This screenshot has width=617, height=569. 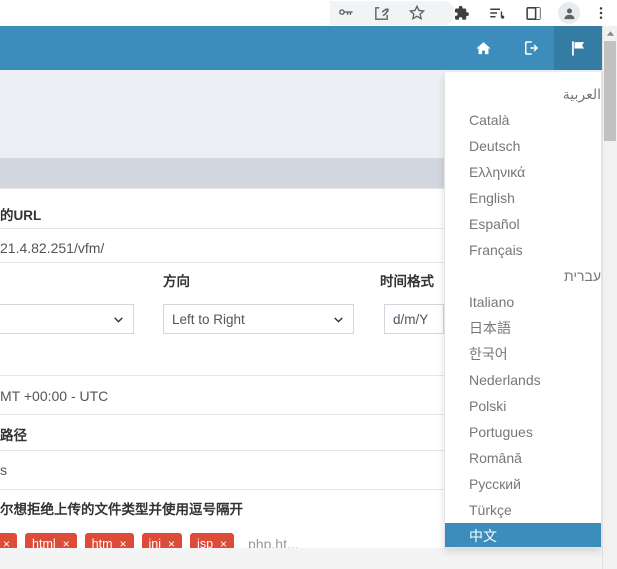 I want to click on language-option-catala: Català, so click(x=523, y=120).